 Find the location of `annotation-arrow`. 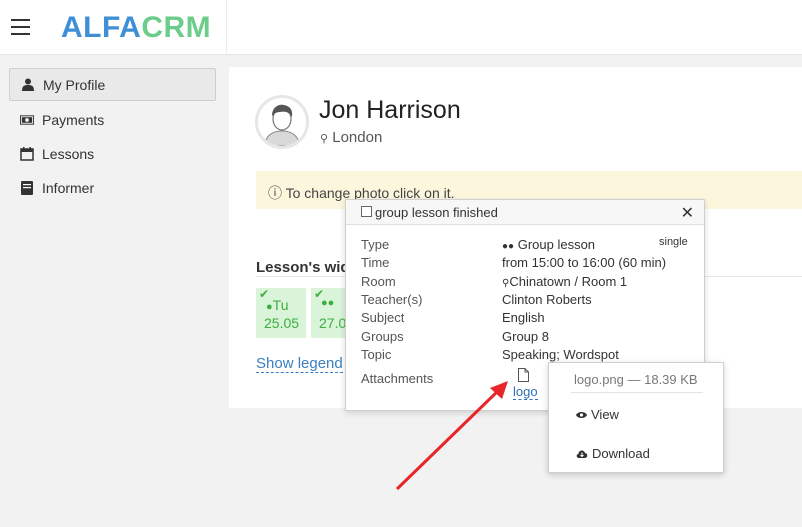

annotation-arrow is located at coordinates (451, 436).